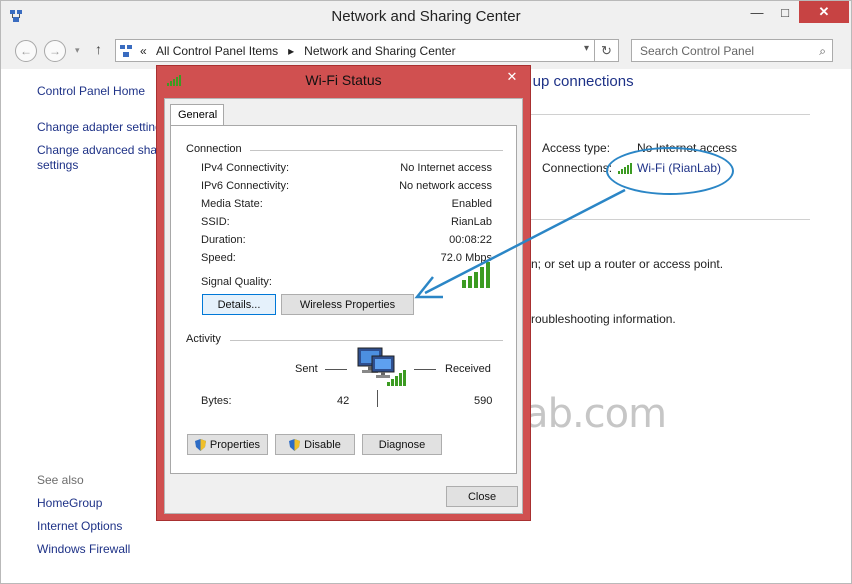 Image resolution: width=852 pixels, height=584 pixels. I want to click on search-icon: ⌕, so click(822, 51).